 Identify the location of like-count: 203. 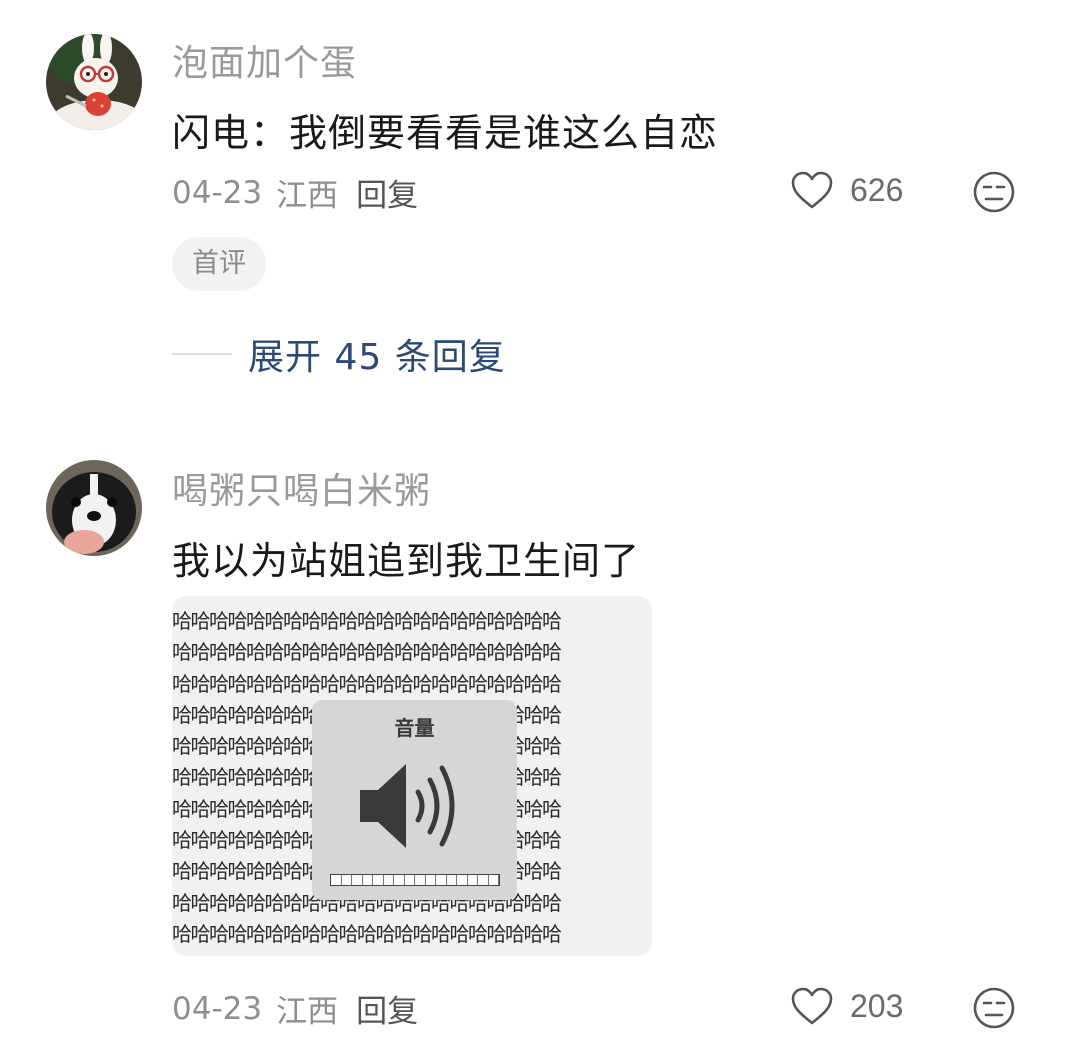
(877, 1005).